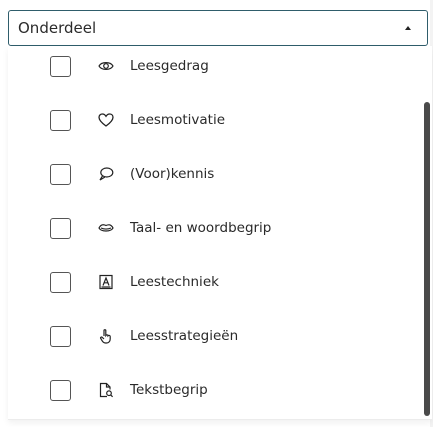  What do you see at coordinates (106, 120) in the screenshot?
I see `heart-icon` at bounding box center [106, 120].